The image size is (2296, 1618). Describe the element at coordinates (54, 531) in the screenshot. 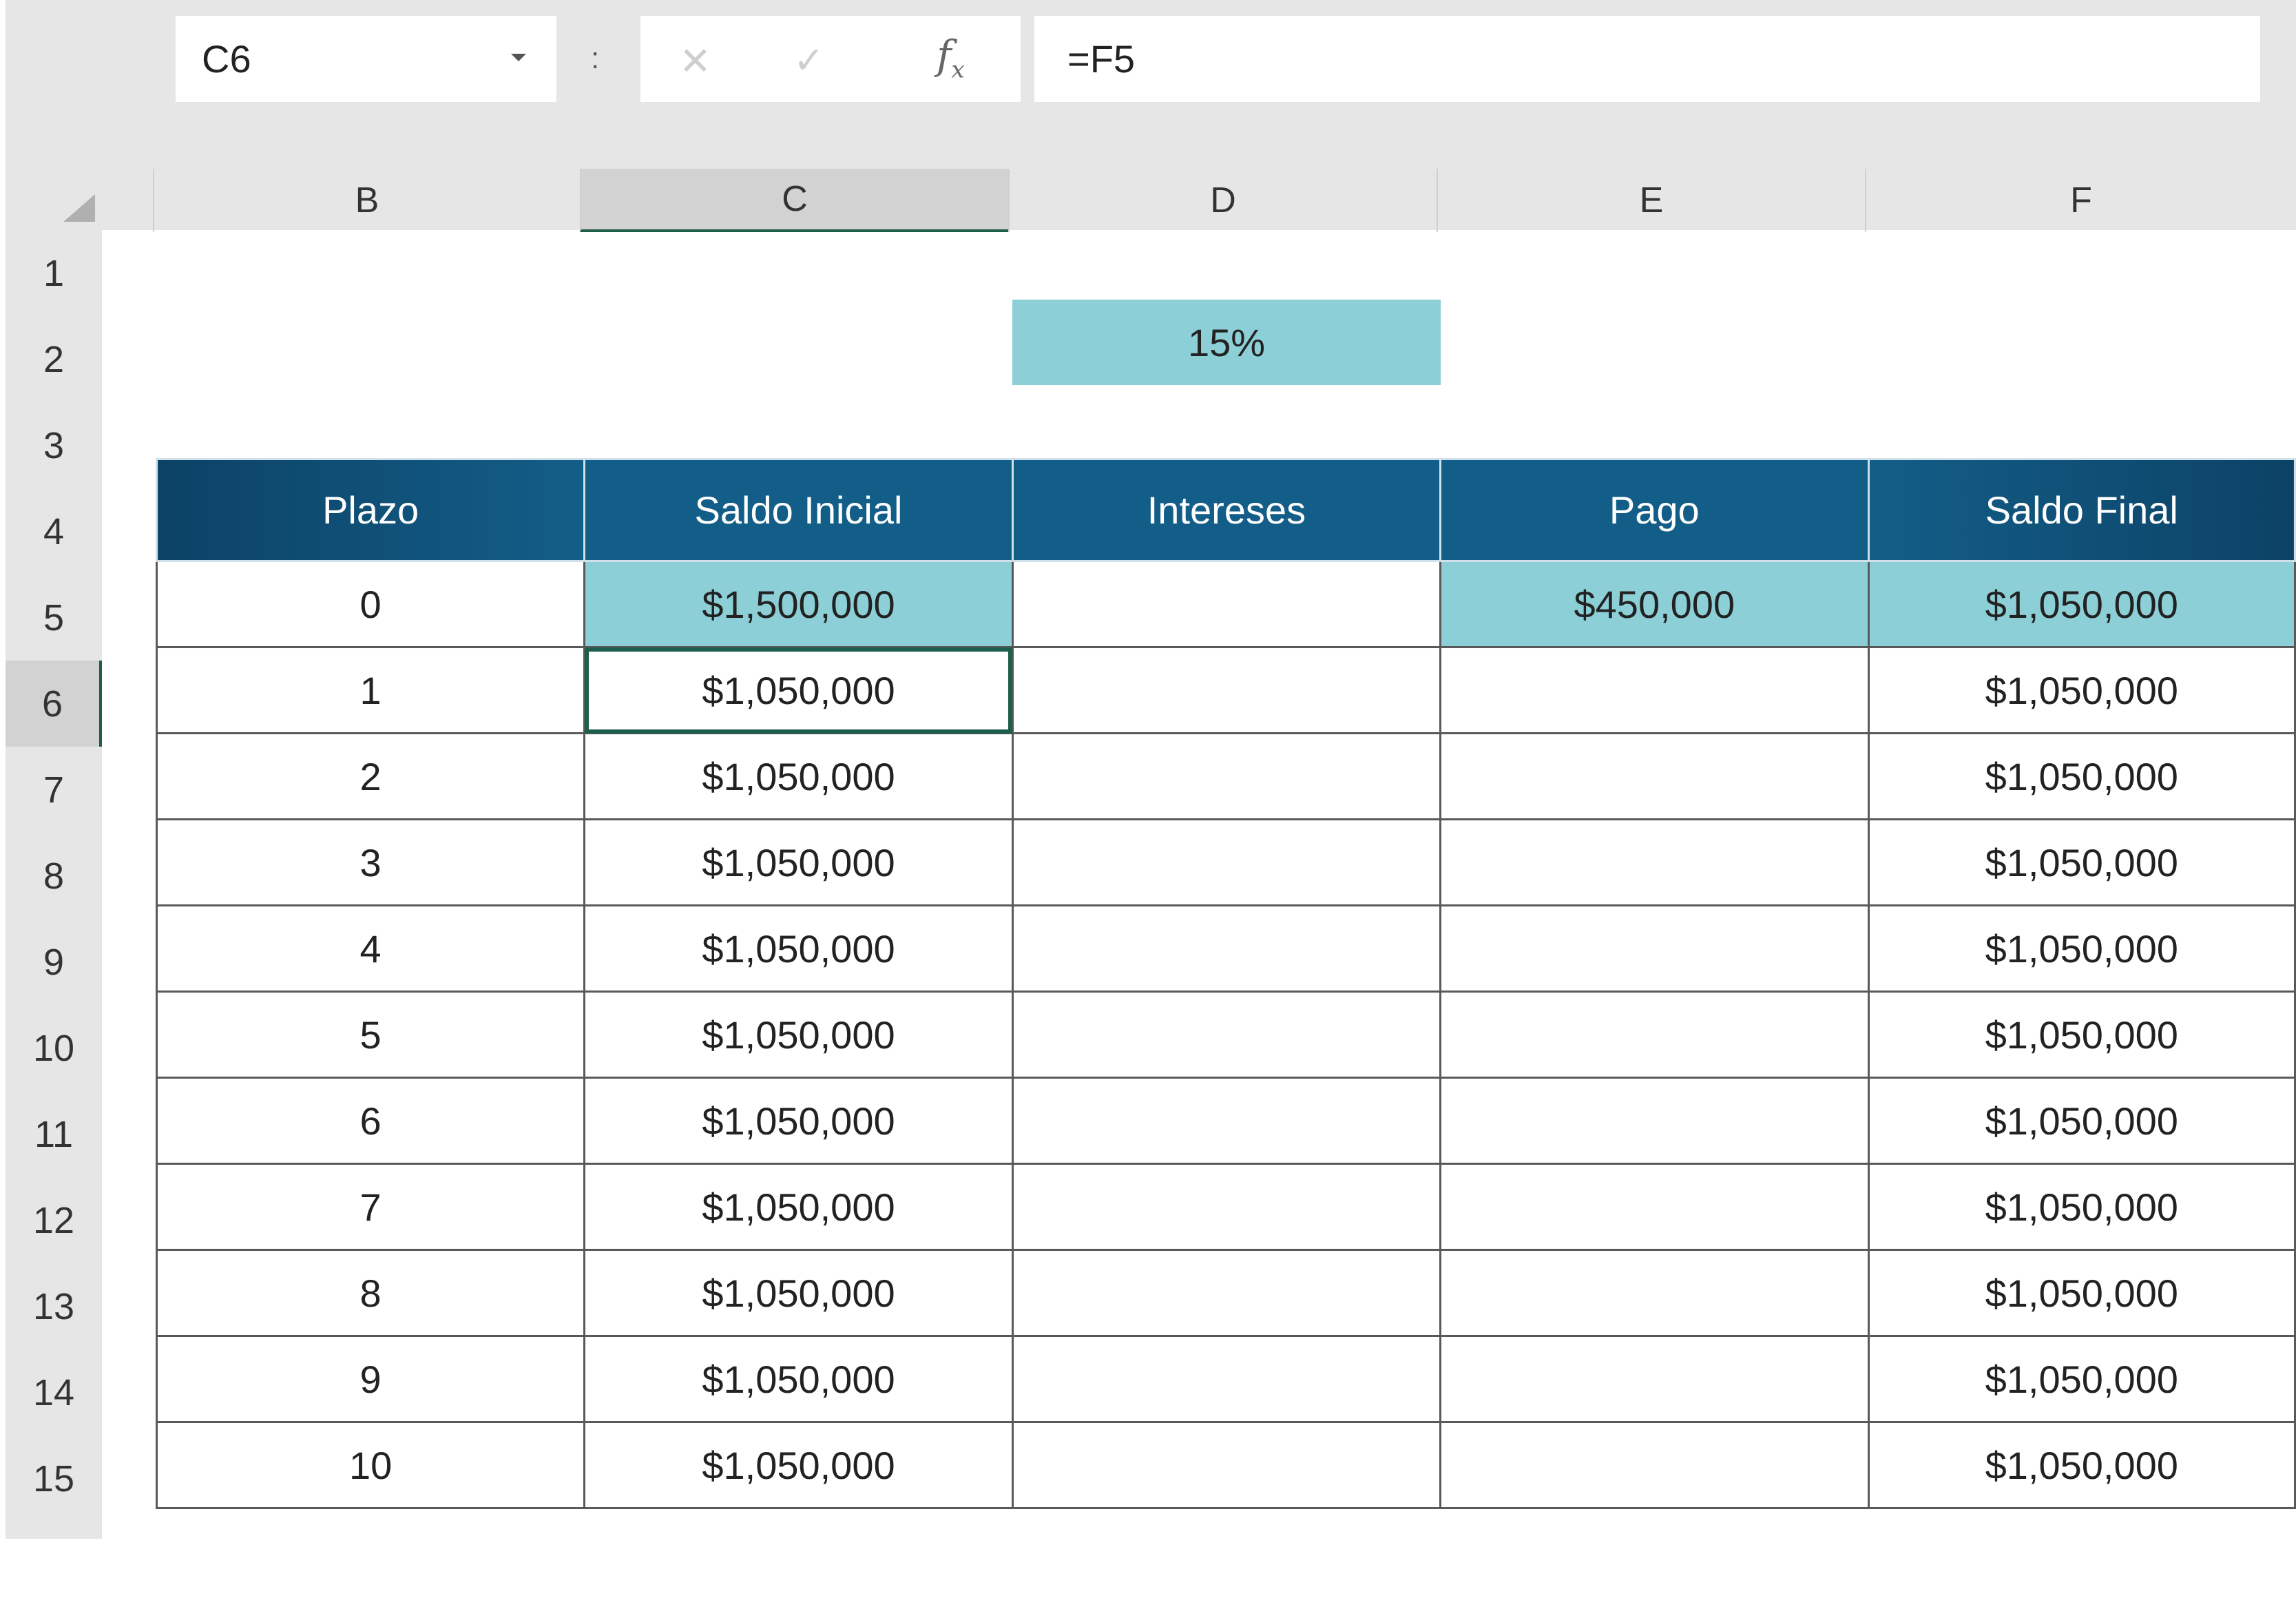

I see `row-header: 4` at that location.